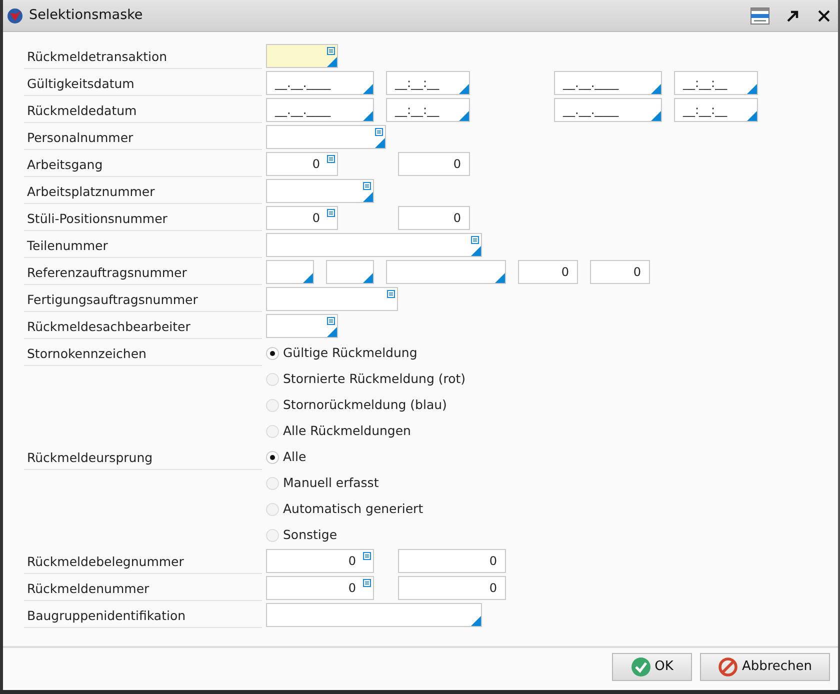 The height and width of the screenshot is (694, 840). What do you see at coordinates (143, 83) in the screenshot?
I see `field-label: Gültigkeitsdatum` at bounding box center [143, 83].